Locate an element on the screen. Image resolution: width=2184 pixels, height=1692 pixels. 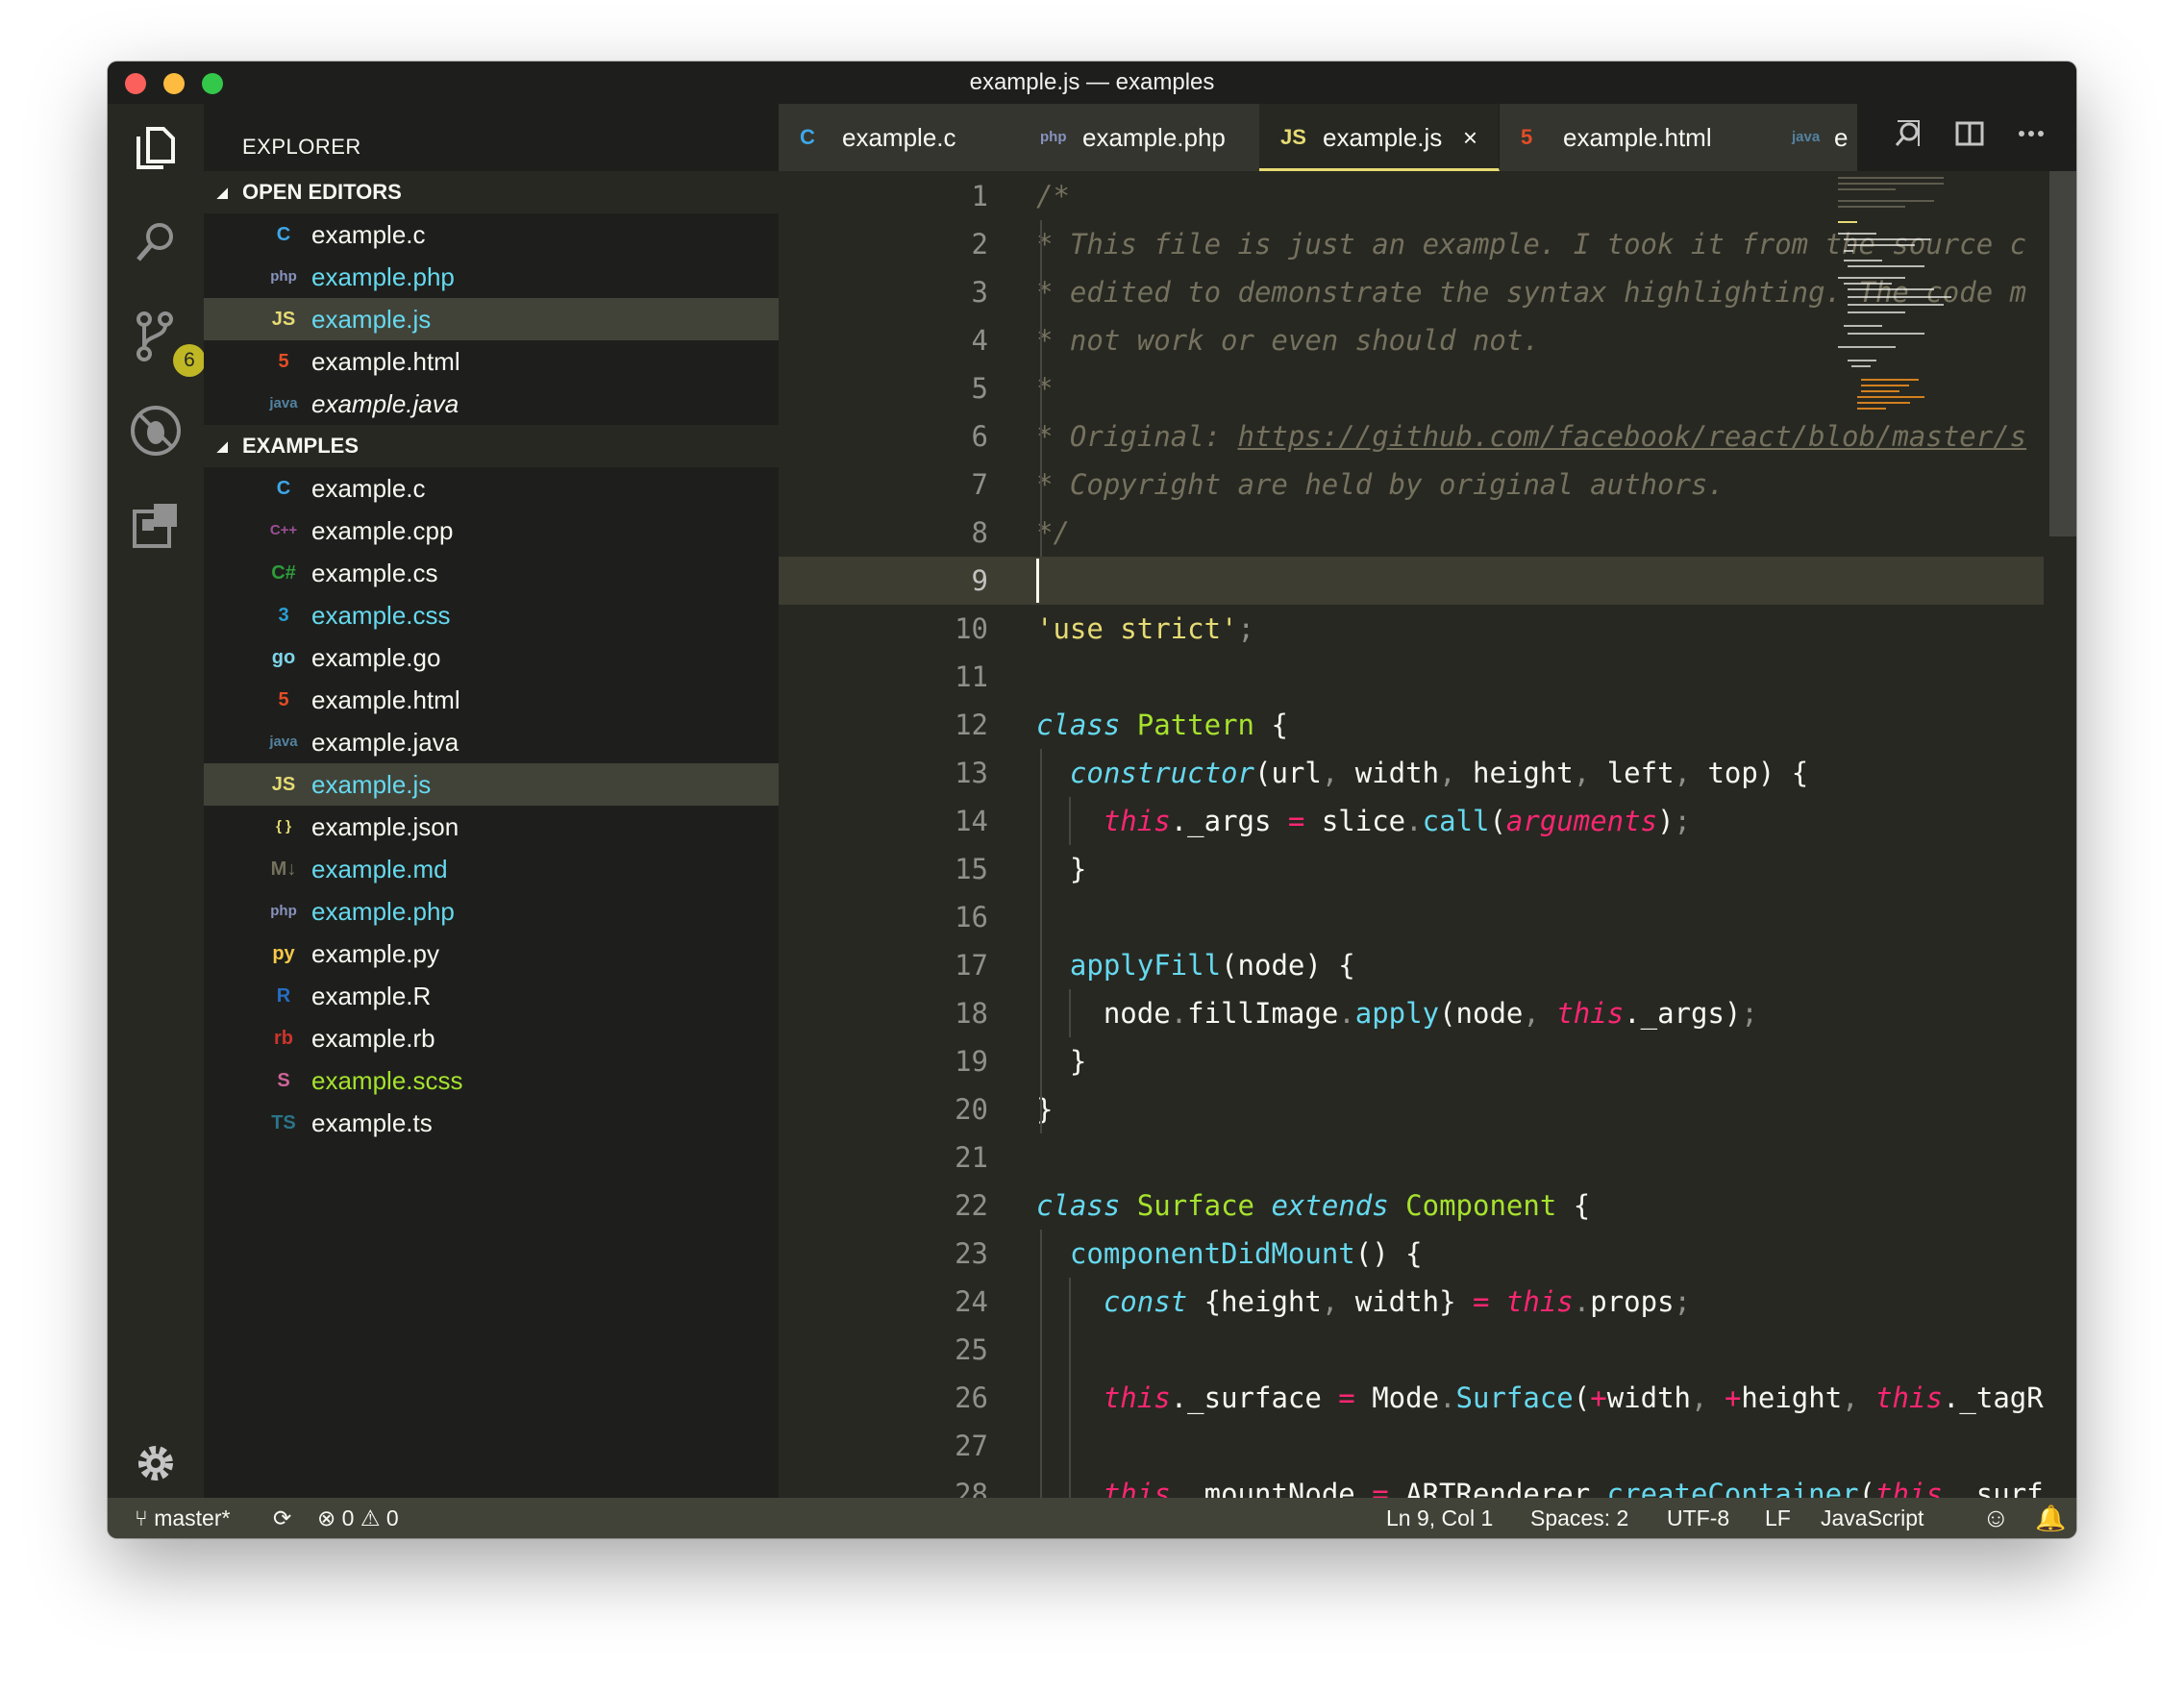
file-name: example.c is located at coordinates (369, 234).